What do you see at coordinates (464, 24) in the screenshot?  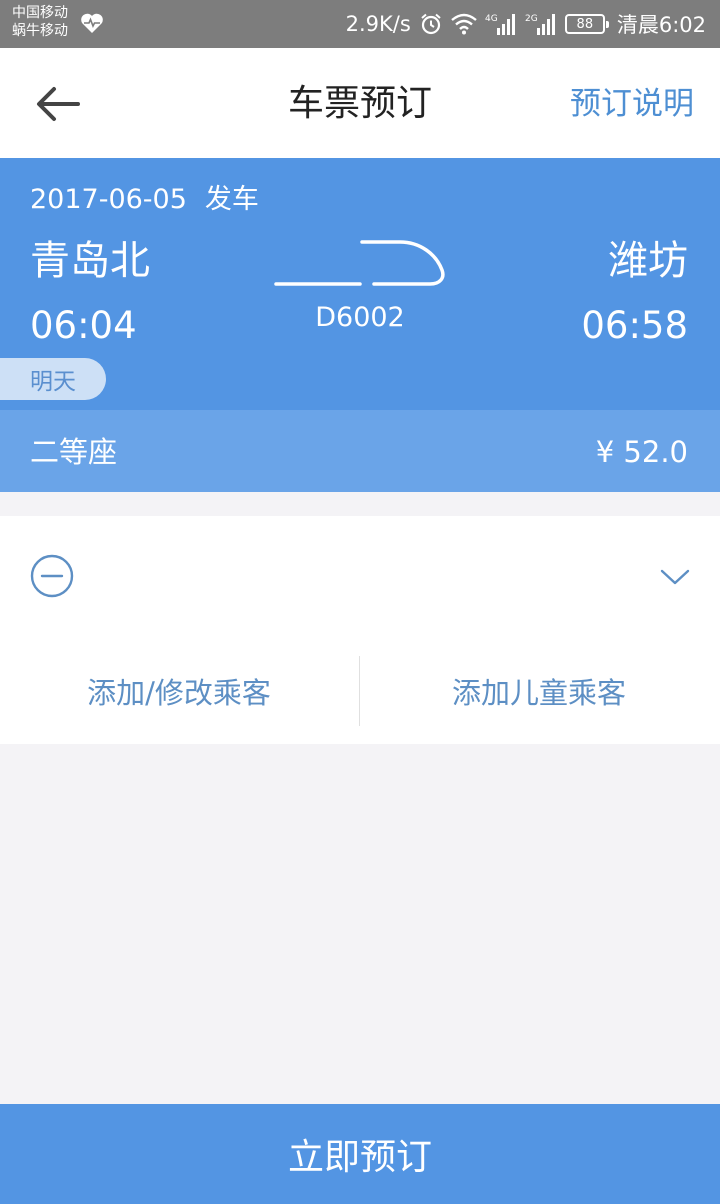 I see `wifi-icon` at bounding box center [464, 24].